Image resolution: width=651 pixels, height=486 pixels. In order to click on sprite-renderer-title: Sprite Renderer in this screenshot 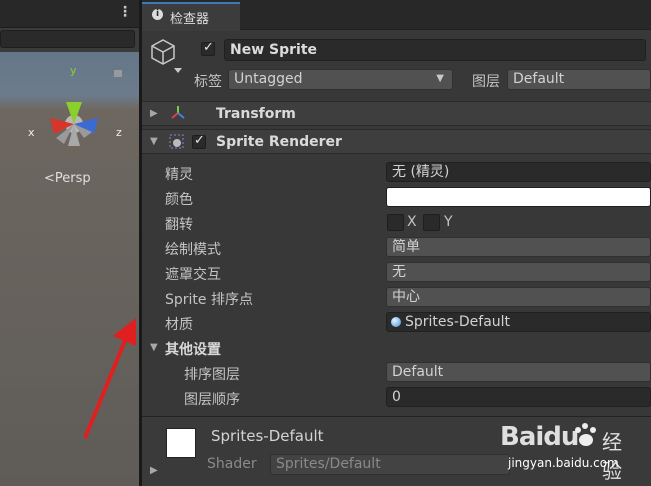, I will do `click(279, 142)`.